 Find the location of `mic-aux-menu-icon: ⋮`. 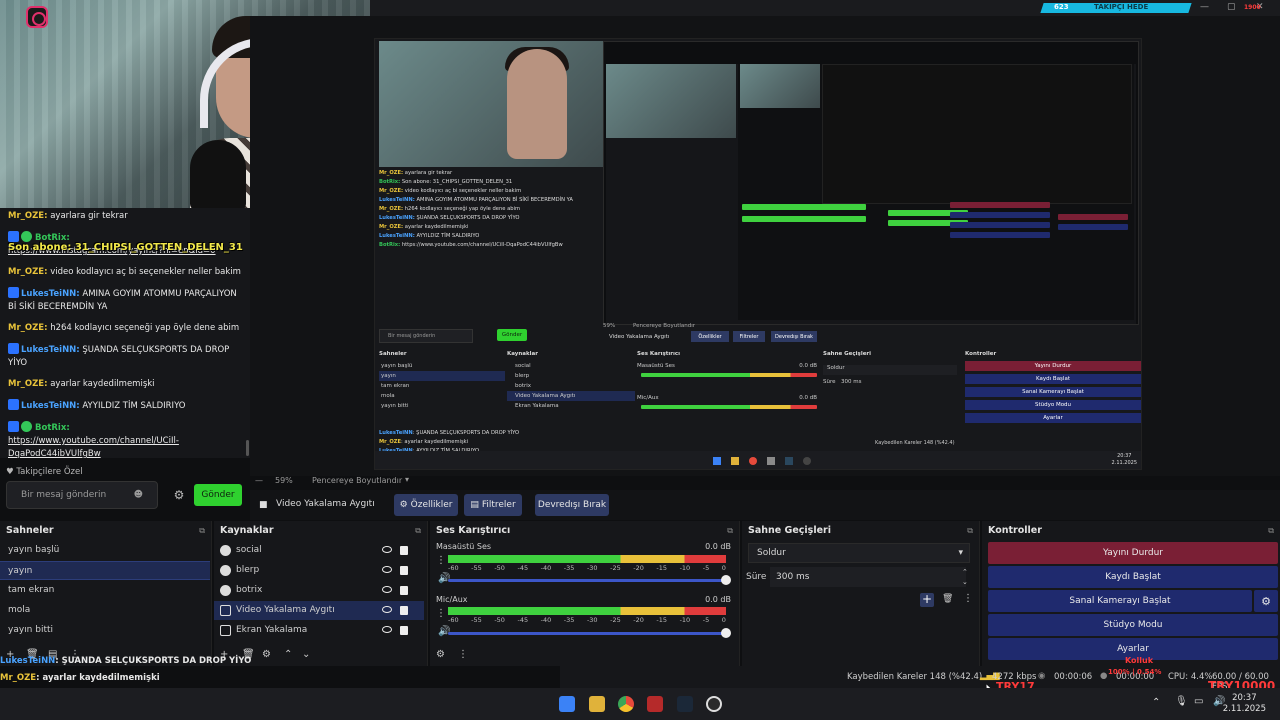

mic-aux-menu-icon: ⋮ is located at coordinates (441, 614).